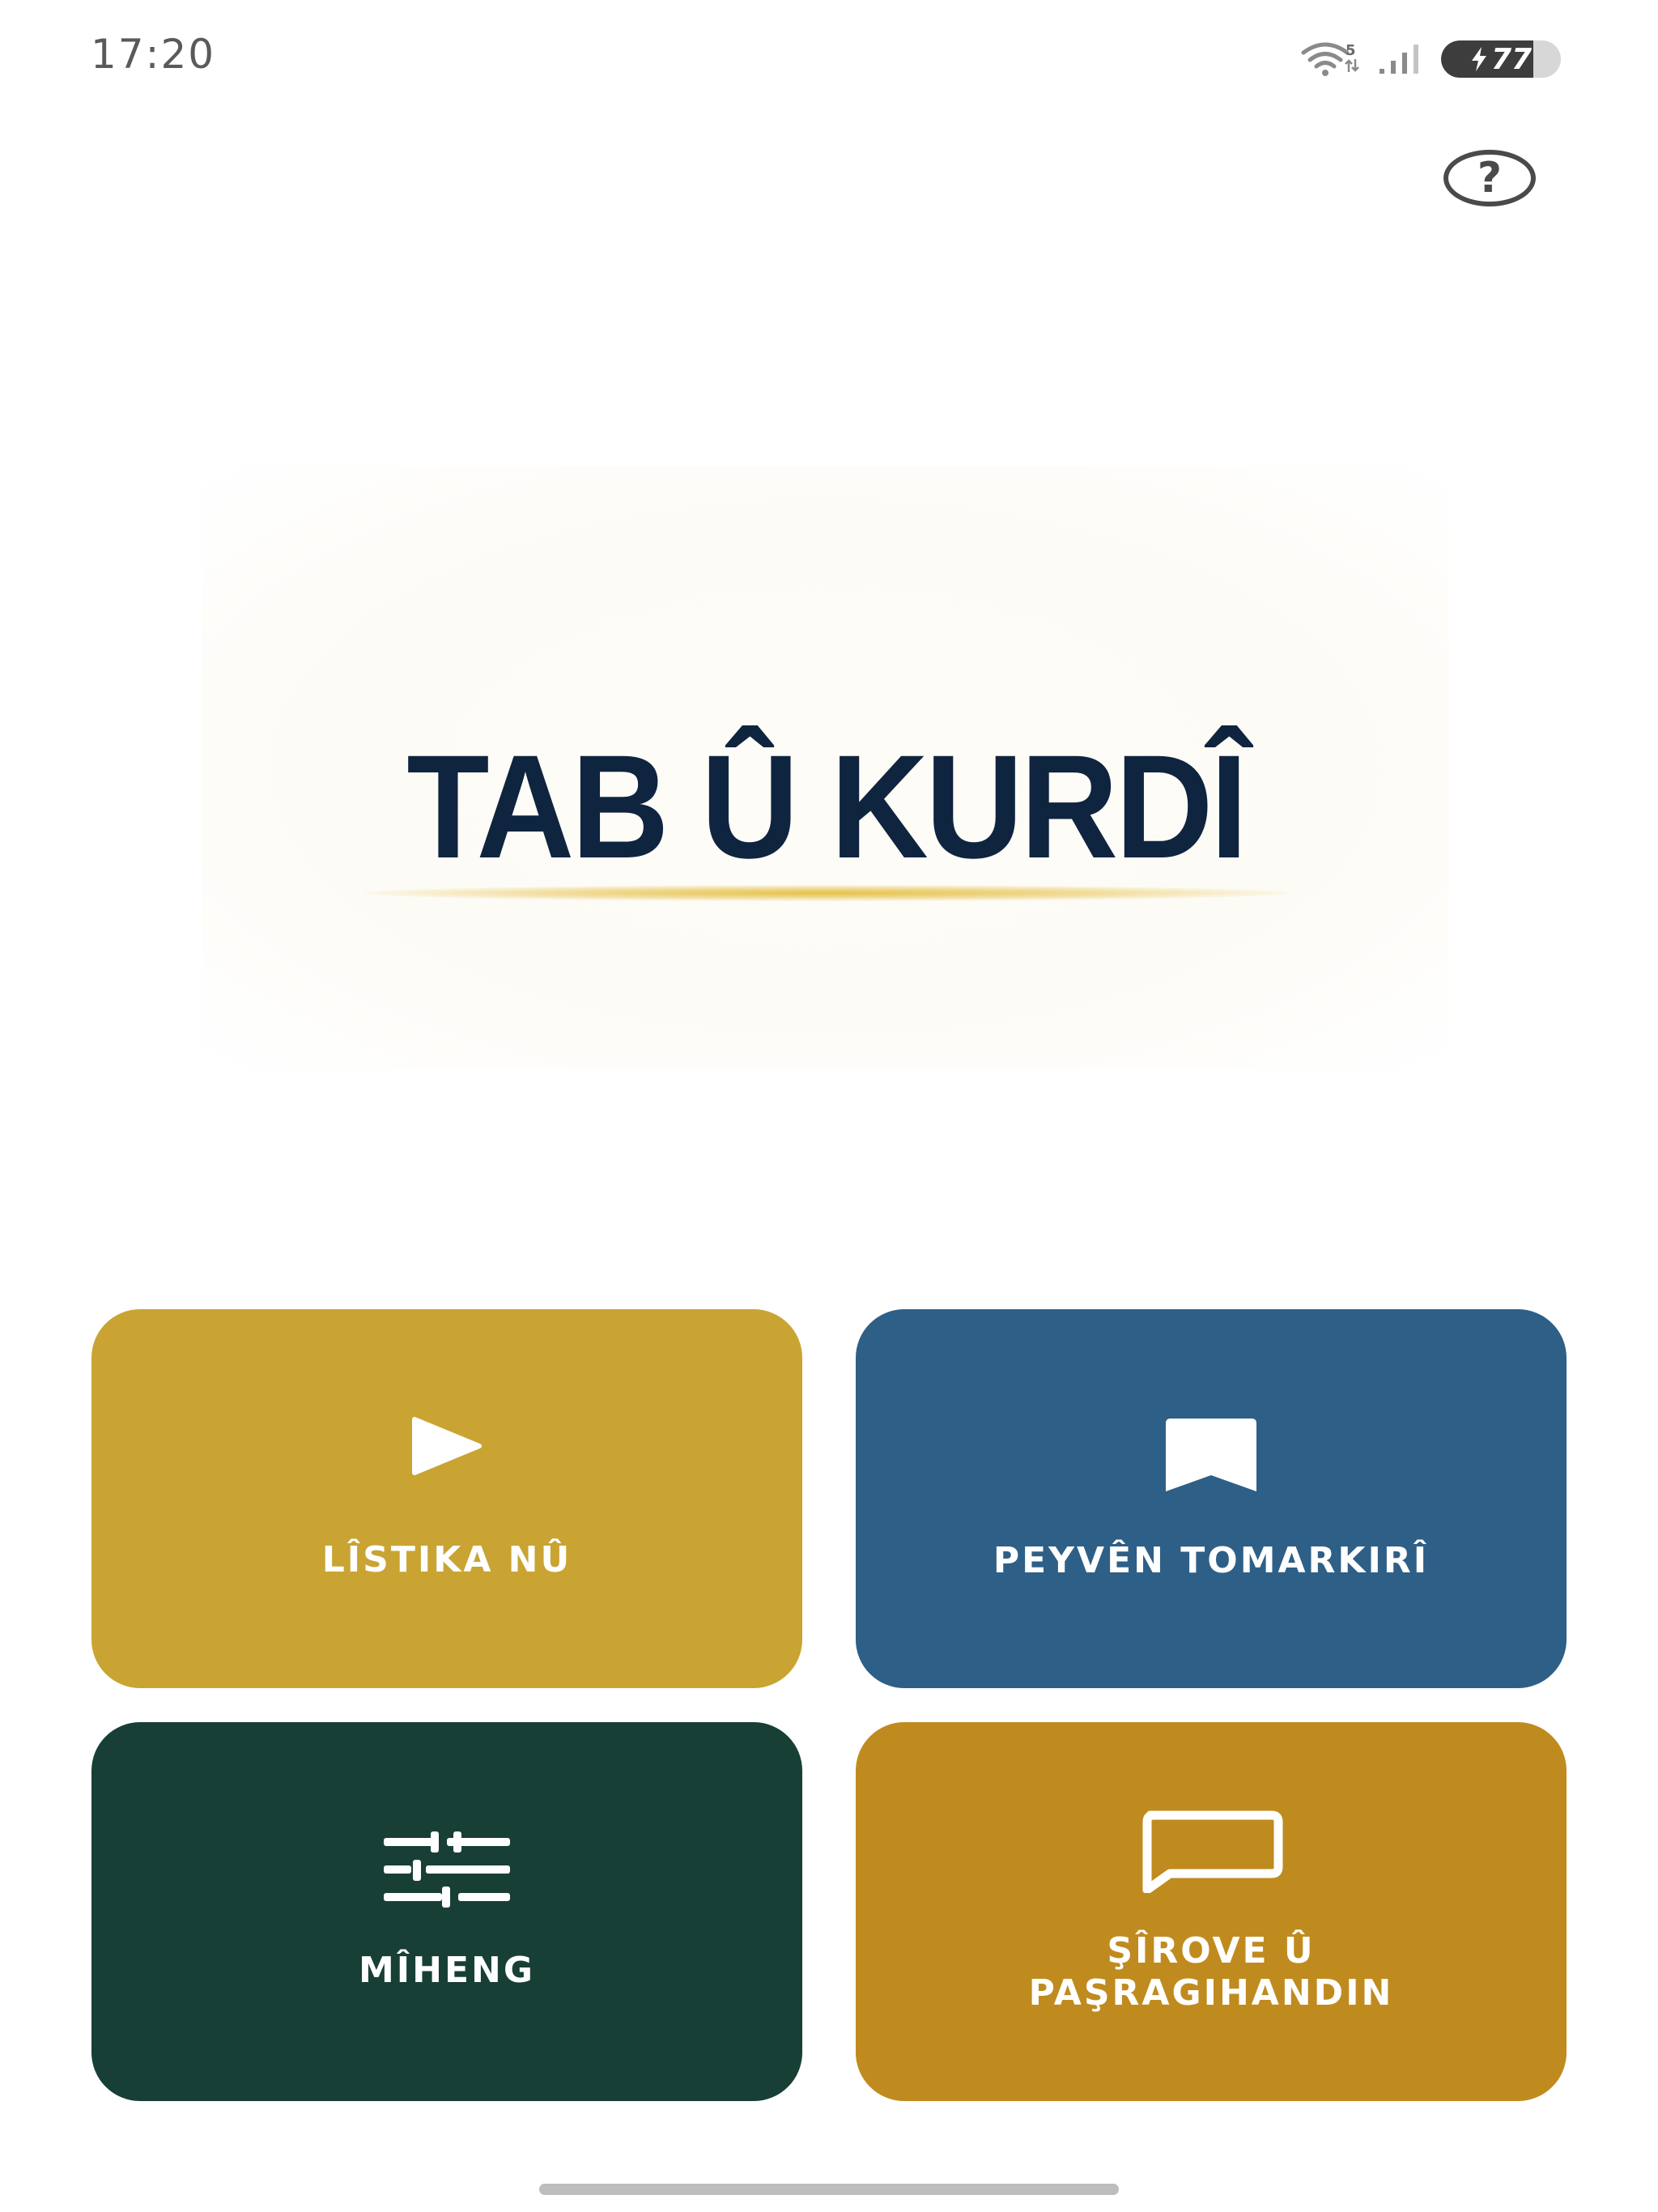 The image size is (1658, 2212). Describe the element at coordinates (1351, 50) in the screenshot. I see `wifi-badge: 5` at that location.